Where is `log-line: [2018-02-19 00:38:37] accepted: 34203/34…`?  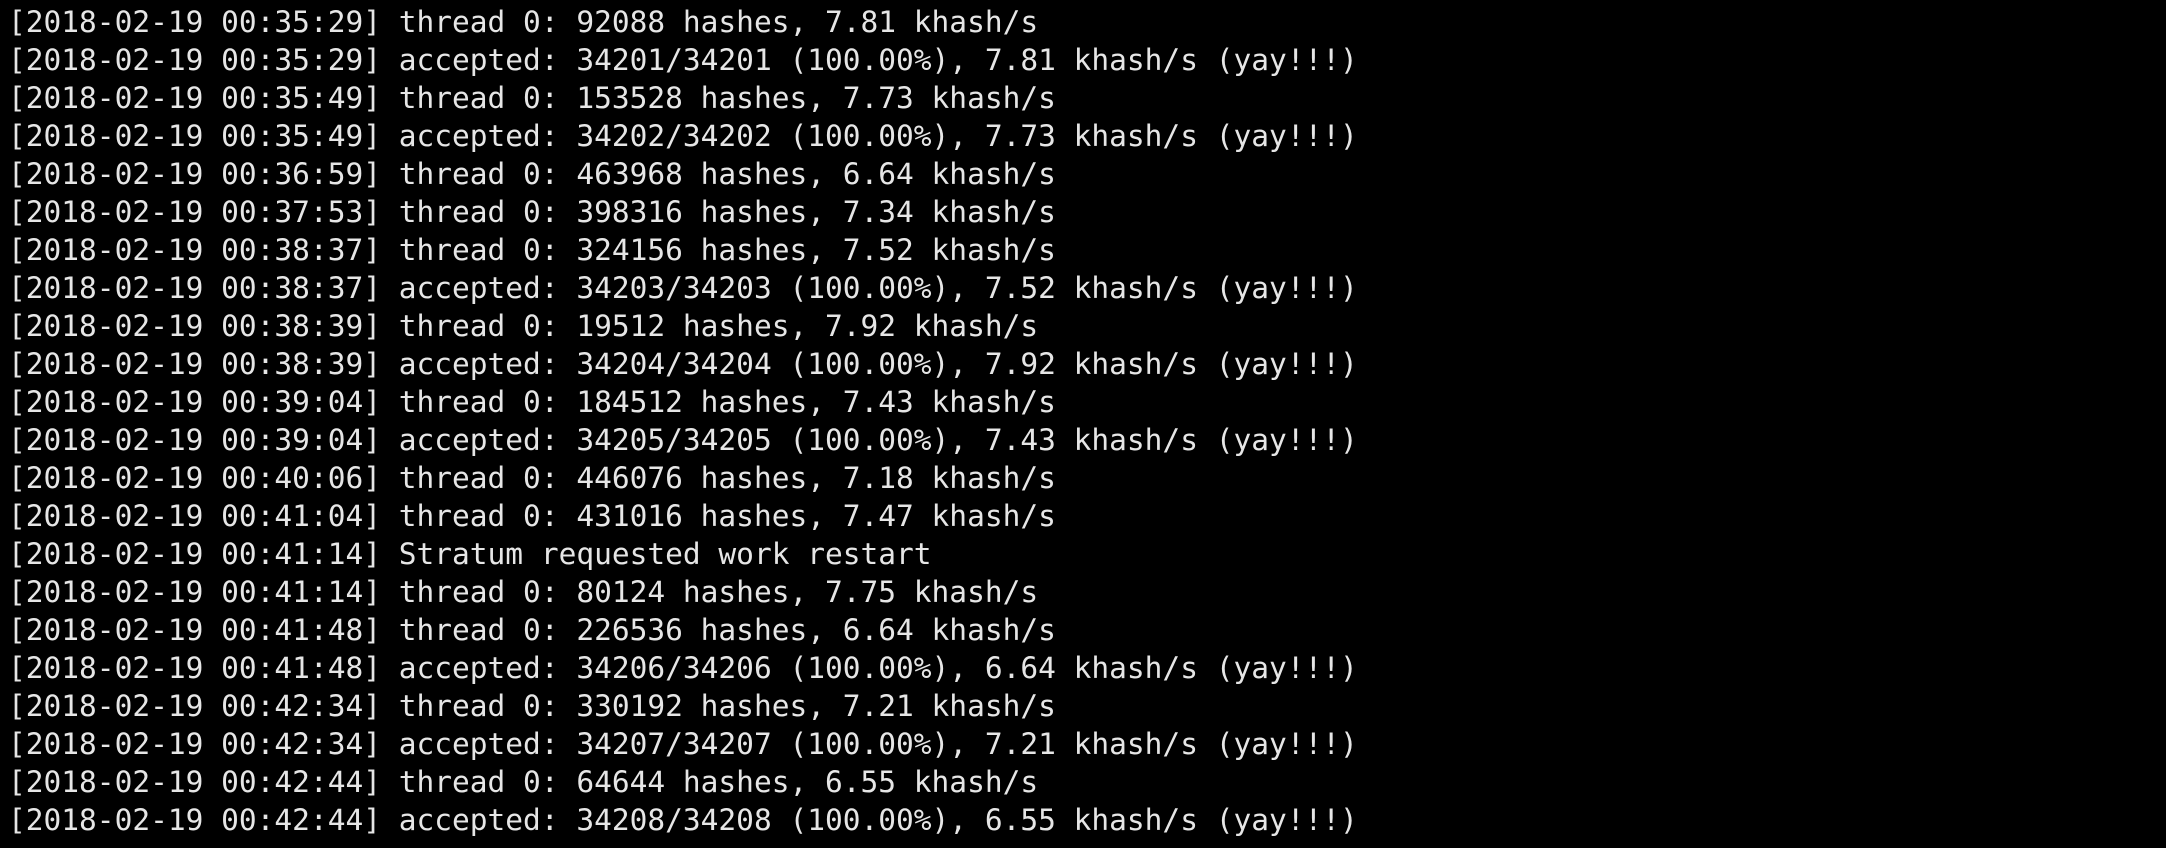
log-line: [2018-02-19 00:38:37] accepted: 34203/34… is located at coordinates (683, 288).